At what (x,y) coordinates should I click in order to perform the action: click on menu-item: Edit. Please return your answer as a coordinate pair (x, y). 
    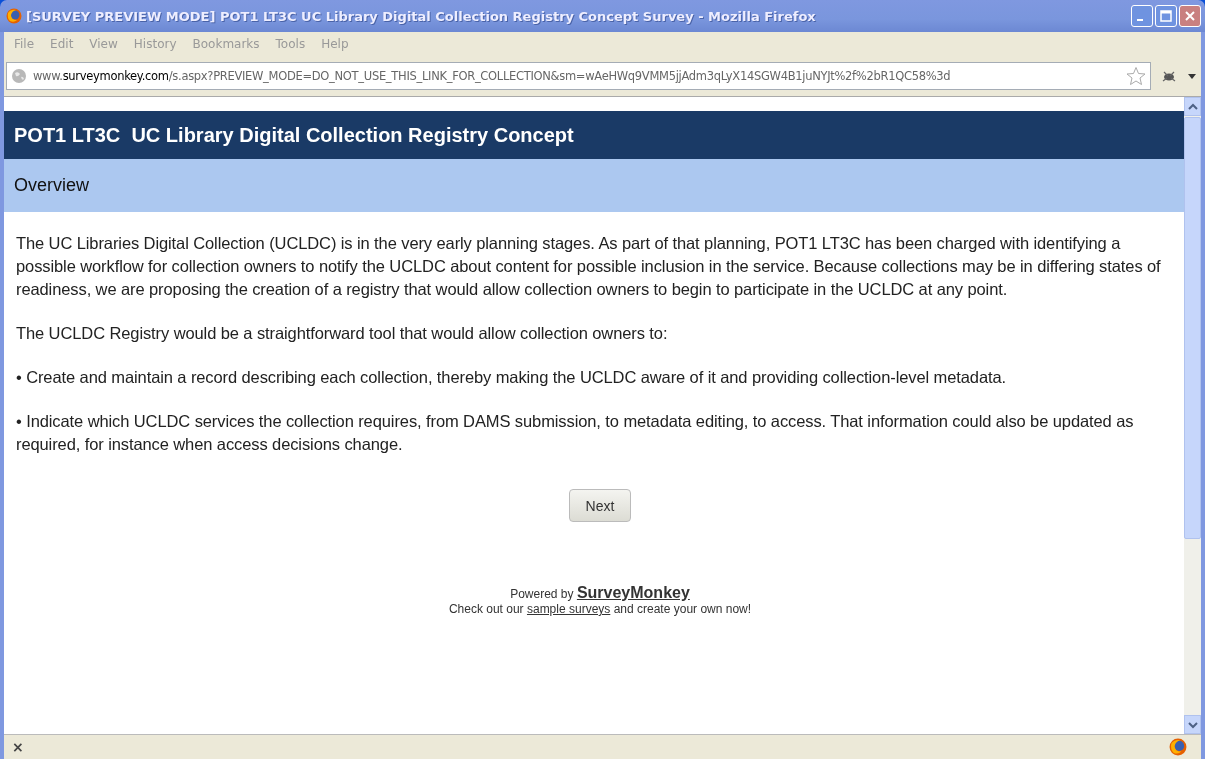
    Looking at the image, I should click on (62, 44).